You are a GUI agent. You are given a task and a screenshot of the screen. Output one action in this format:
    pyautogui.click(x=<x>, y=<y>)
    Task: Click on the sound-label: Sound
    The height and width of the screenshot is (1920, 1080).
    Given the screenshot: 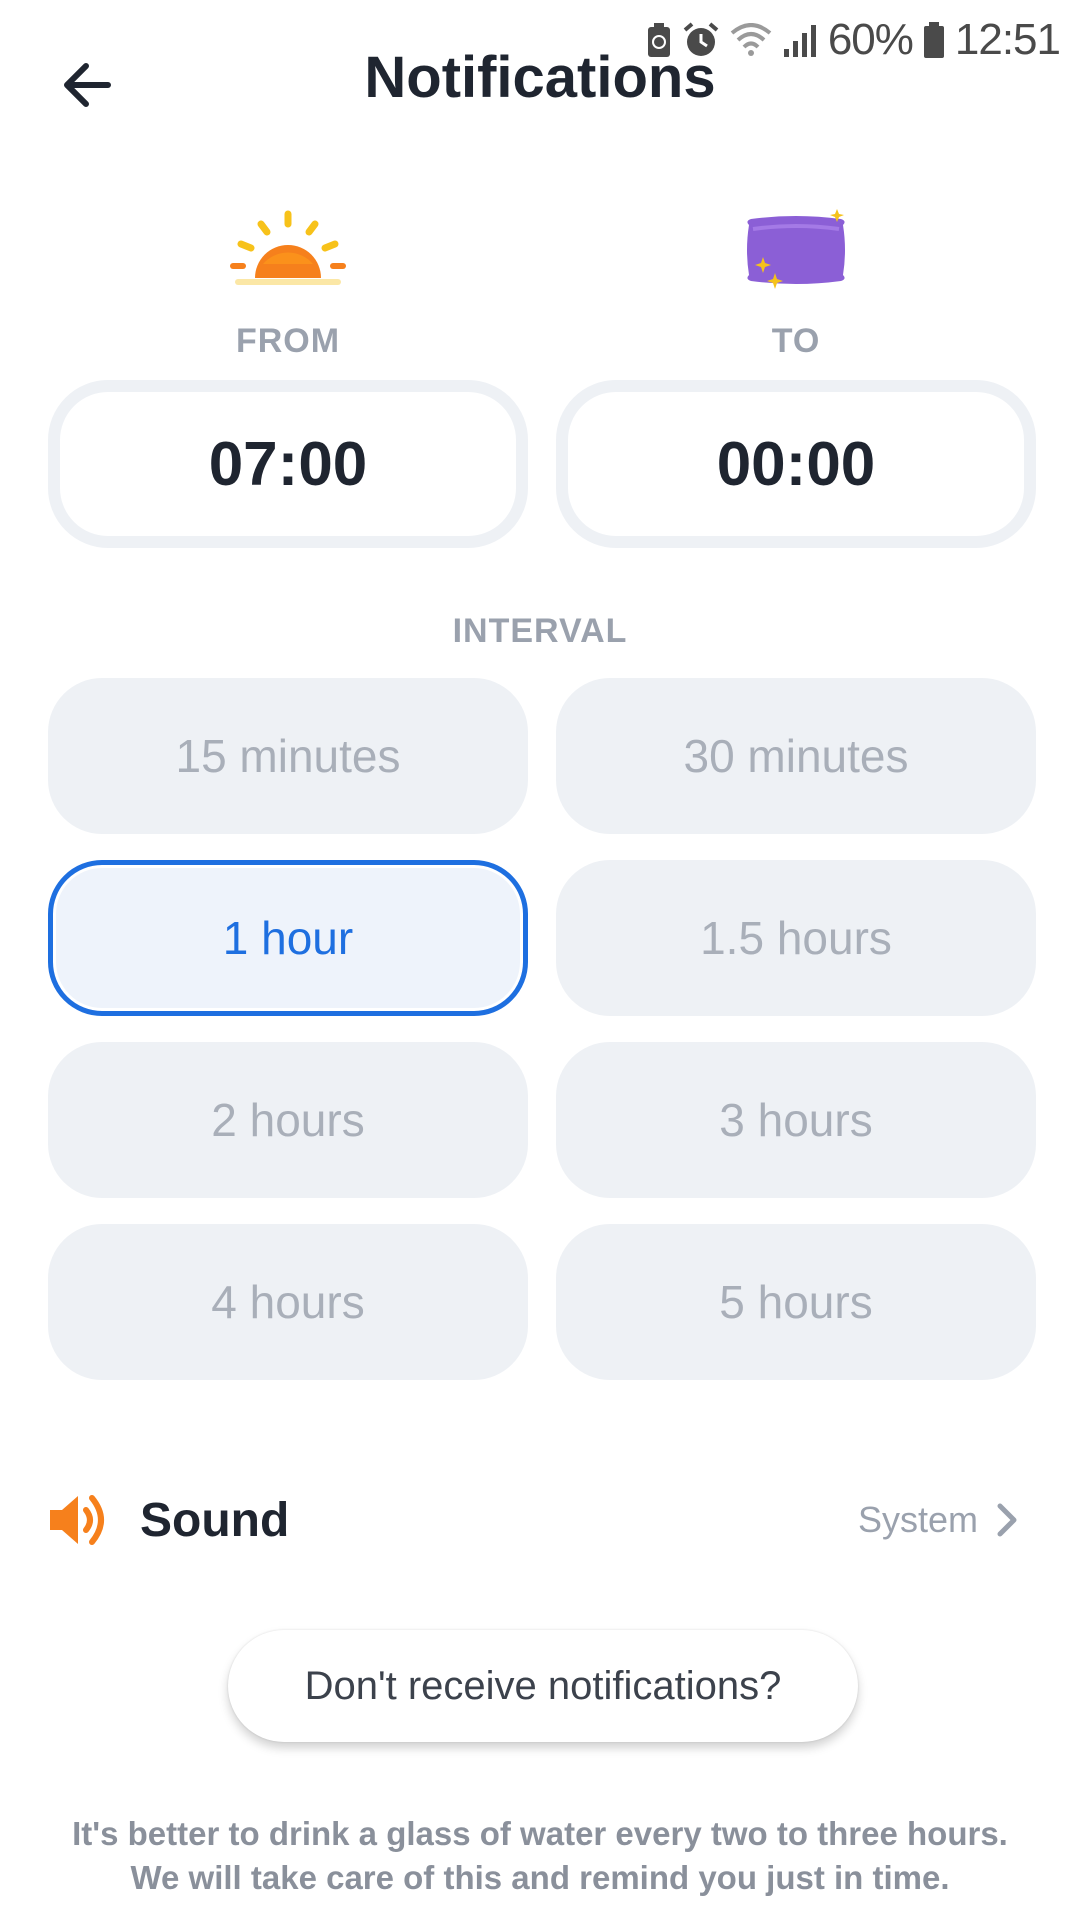 What is the action you would take?
    pyautogui.click(x=215, y=1520)
    